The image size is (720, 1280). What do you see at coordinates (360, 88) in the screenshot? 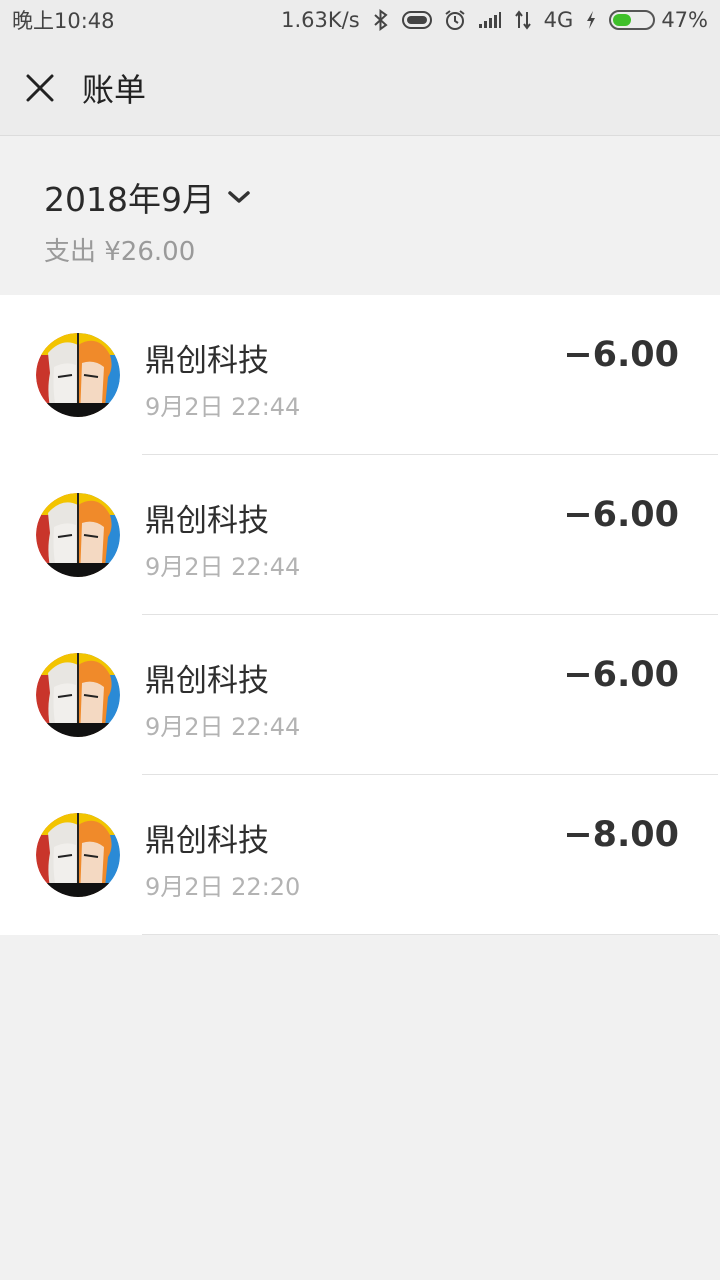
I see `nav-bar: 账单` at bounding box center [360, 88].